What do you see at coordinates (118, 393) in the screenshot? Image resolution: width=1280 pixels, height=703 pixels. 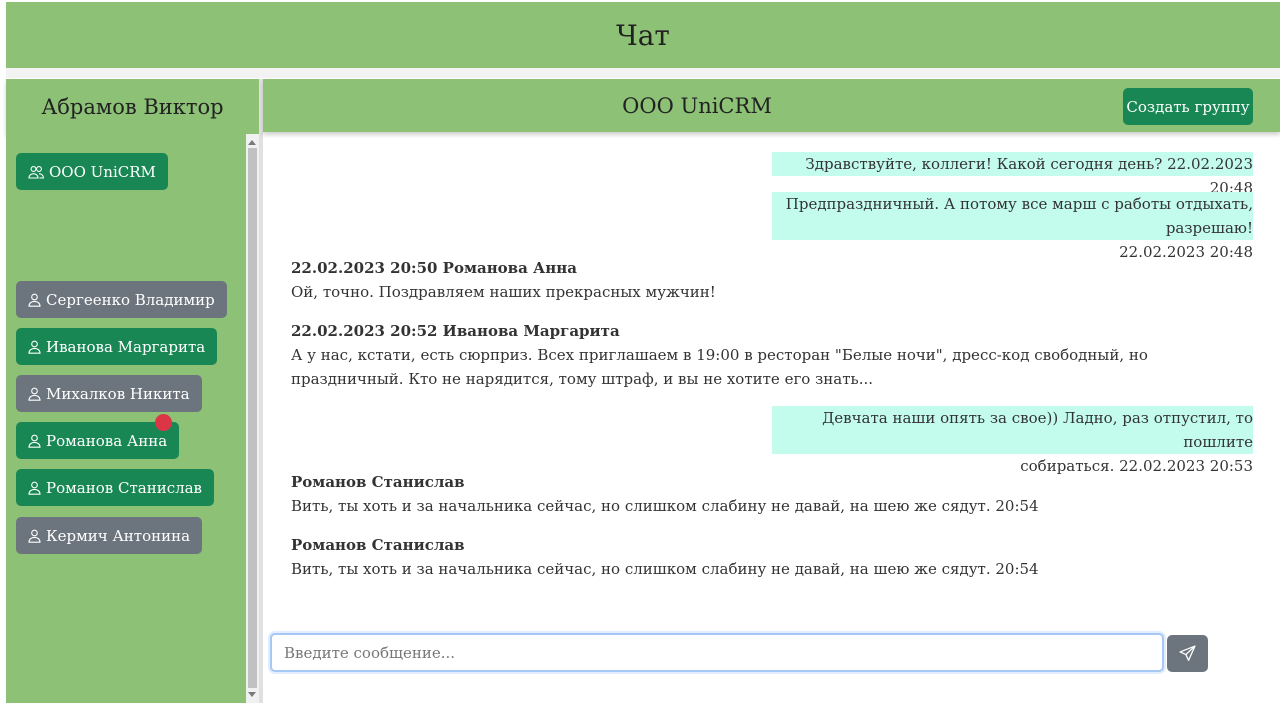 I see `contact-label: Михалков Никита` at bounding box center [118, 393].